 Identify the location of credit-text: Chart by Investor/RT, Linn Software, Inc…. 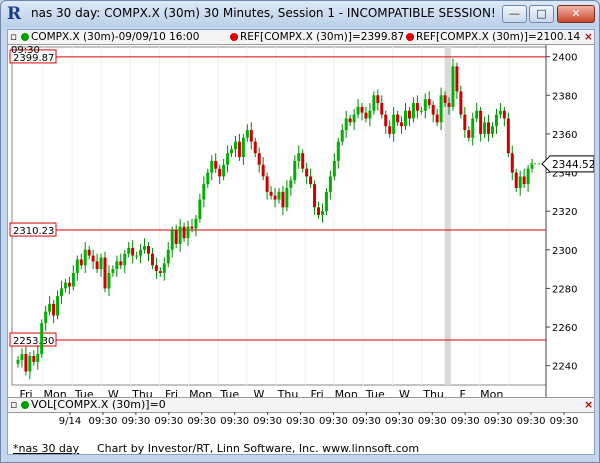
(258, 448).